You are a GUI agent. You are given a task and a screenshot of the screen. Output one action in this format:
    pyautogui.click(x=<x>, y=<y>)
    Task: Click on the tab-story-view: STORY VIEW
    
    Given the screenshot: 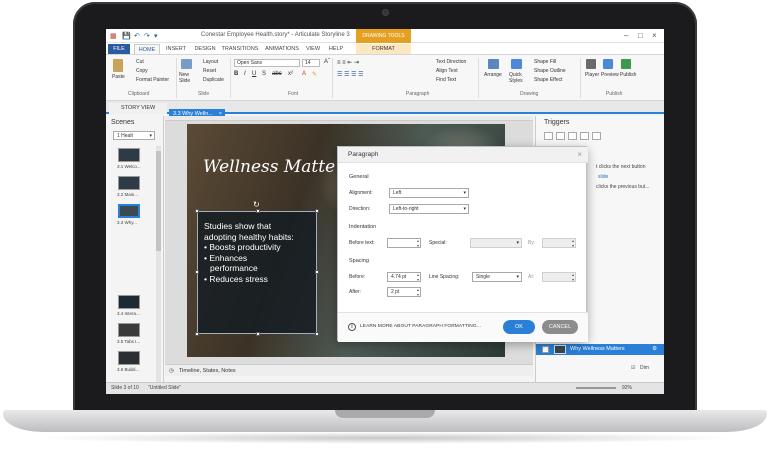 What is the action you would take?
    pyautogui.click(x=138, y=108)
    